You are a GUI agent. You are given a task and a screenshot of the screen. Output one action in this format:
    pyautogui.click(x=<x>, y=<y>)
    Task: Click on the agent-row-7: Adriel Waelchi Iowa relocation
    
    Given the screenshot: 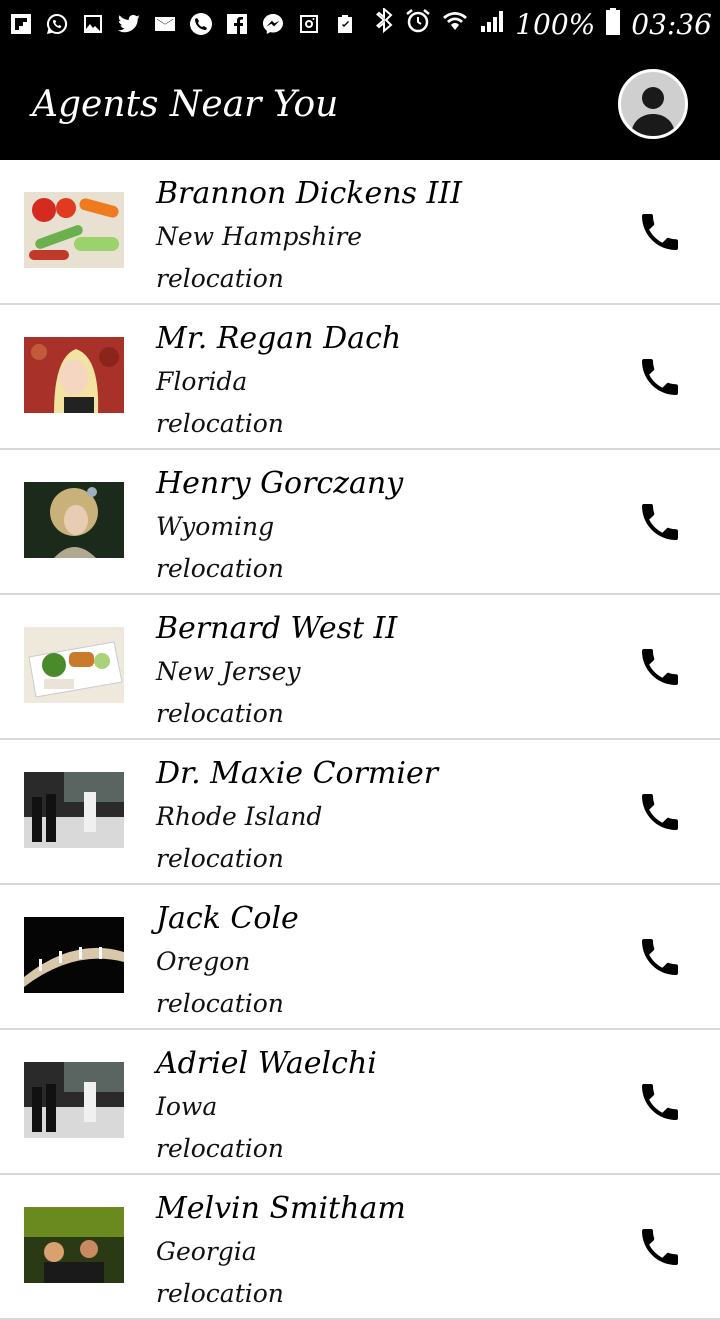 What is the action you would take?
    pyautogui.click(x=360, y=1102)
    